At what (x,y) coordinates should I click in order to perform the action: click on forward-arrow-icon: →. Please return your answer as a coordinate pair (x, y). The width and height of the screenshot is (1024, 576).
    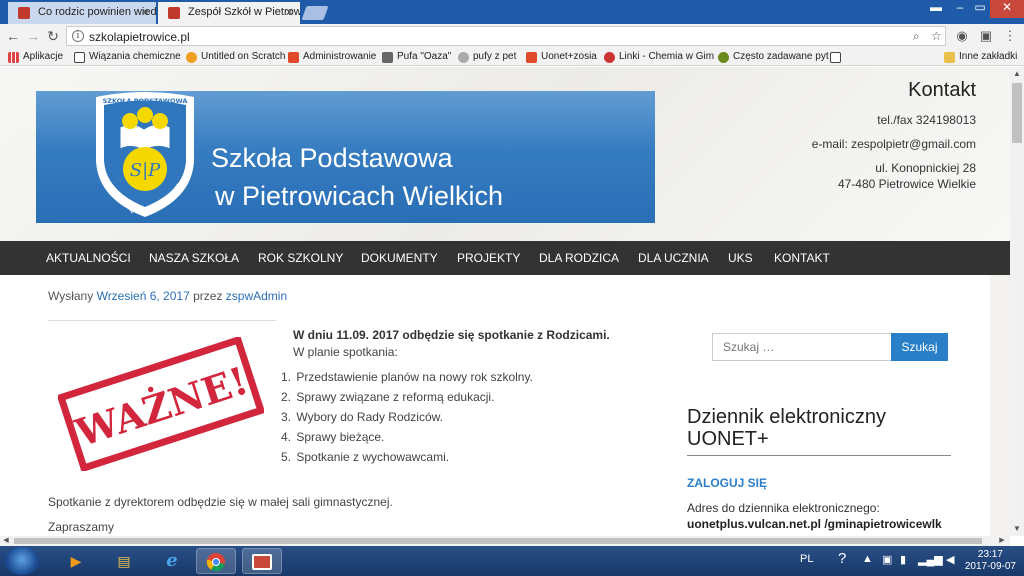
    Looking at the image, I should click on (33, 36).